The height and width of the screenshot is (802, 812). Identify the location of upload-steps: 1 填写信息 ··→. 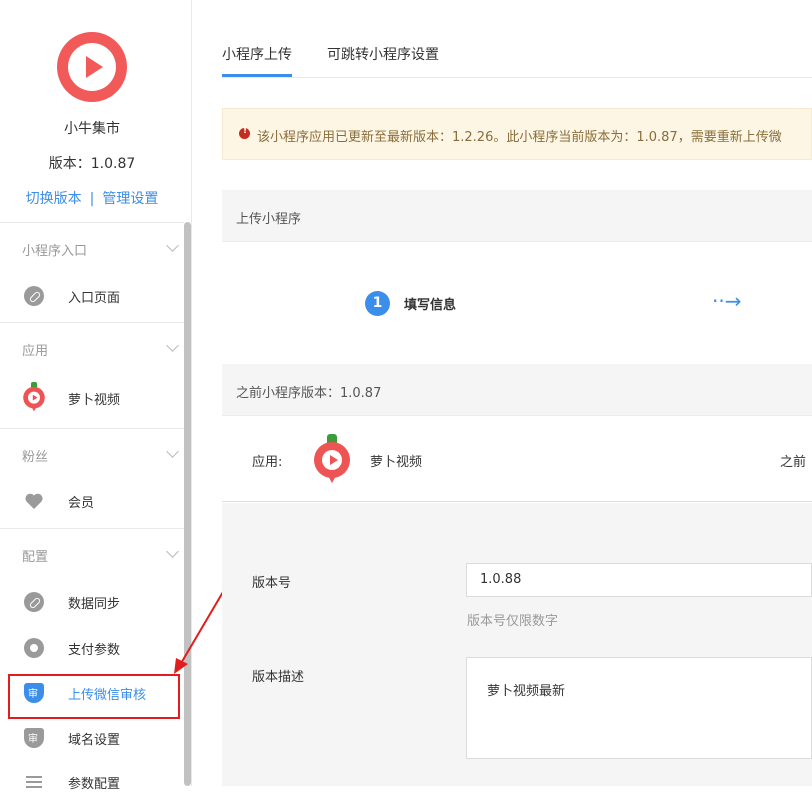
(517, 303).